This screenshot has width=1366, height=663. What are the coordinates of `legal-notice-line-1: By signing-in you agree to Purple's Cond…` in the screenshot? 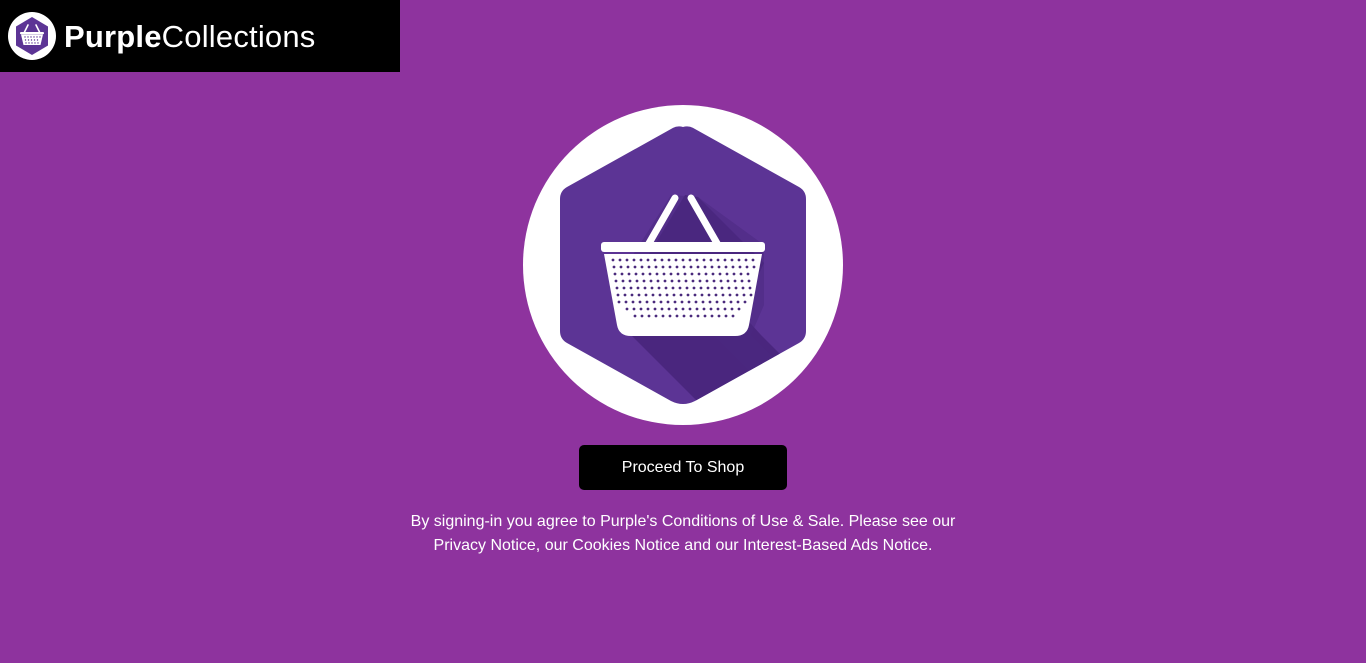 It's located at (683, 521).